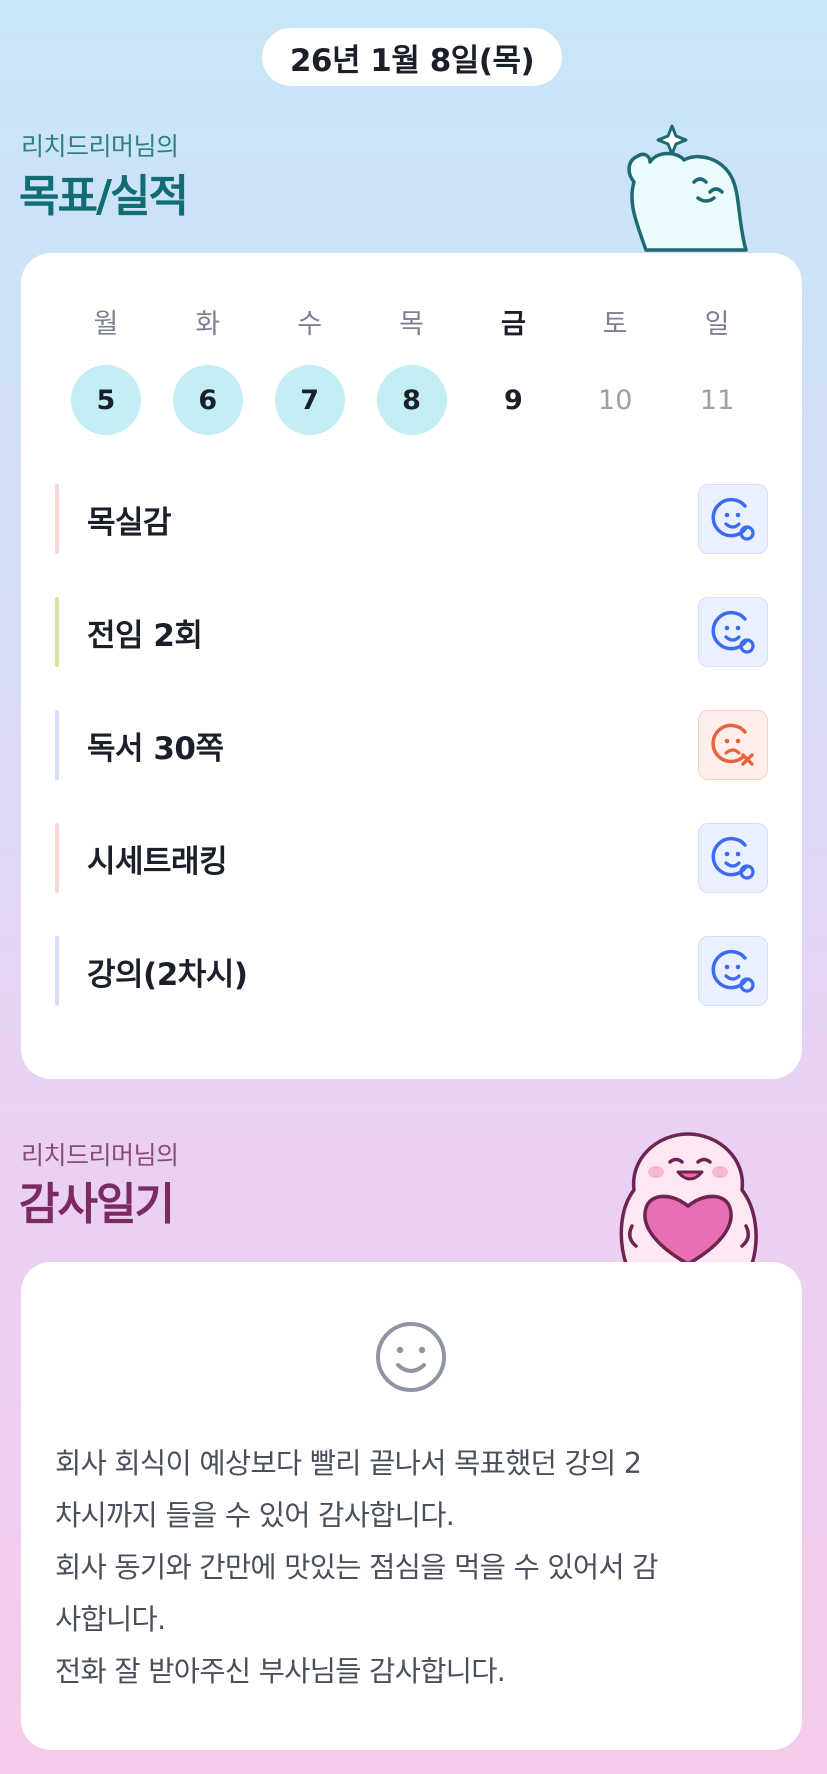 This screenshot has width=827, height=1774. What do you see at coordinates (615, 400) in the screenshot?
I see `date-cell-future: 10` at bounding box center [615, 400].